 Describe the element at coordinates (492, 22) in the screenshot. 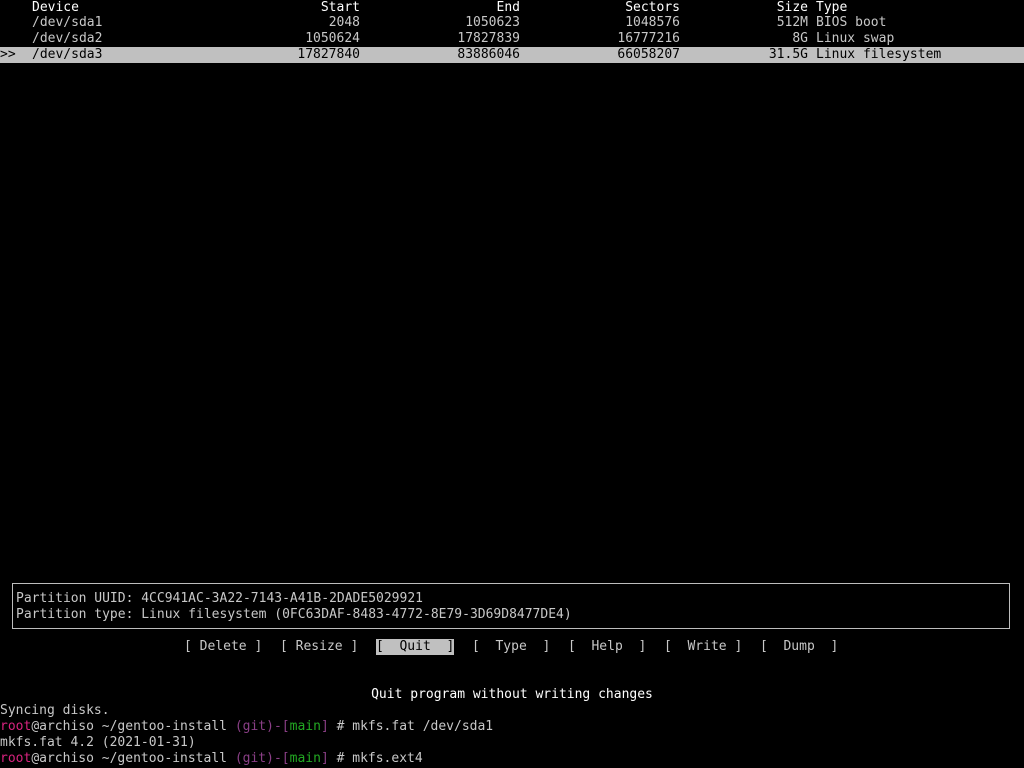

I see `row-end: 1050623` at that location.